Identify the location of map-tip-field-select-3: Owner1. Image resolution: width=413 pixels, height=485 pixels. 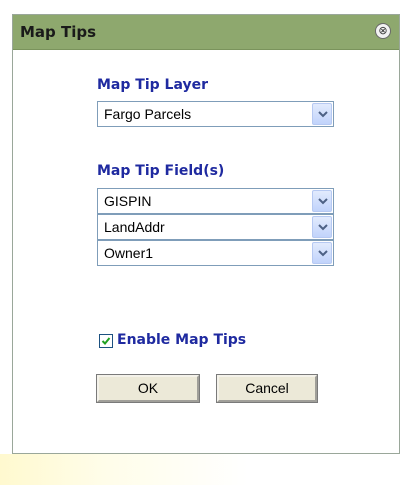
(215, 253).